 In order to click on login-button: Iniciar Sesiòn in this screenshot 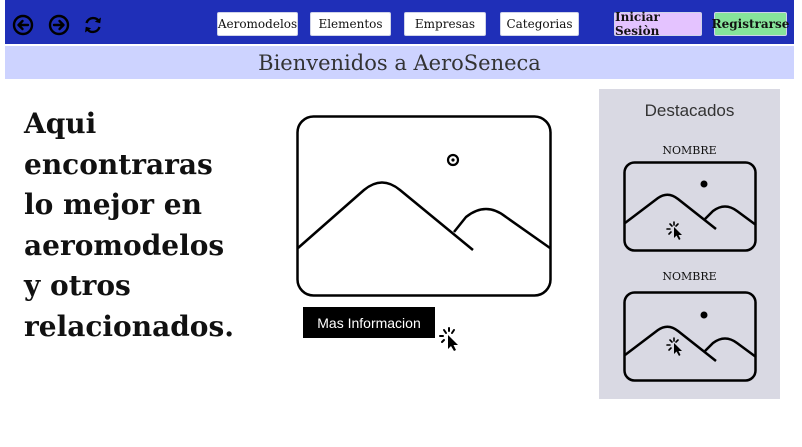, I will do `click(658, 24)`.